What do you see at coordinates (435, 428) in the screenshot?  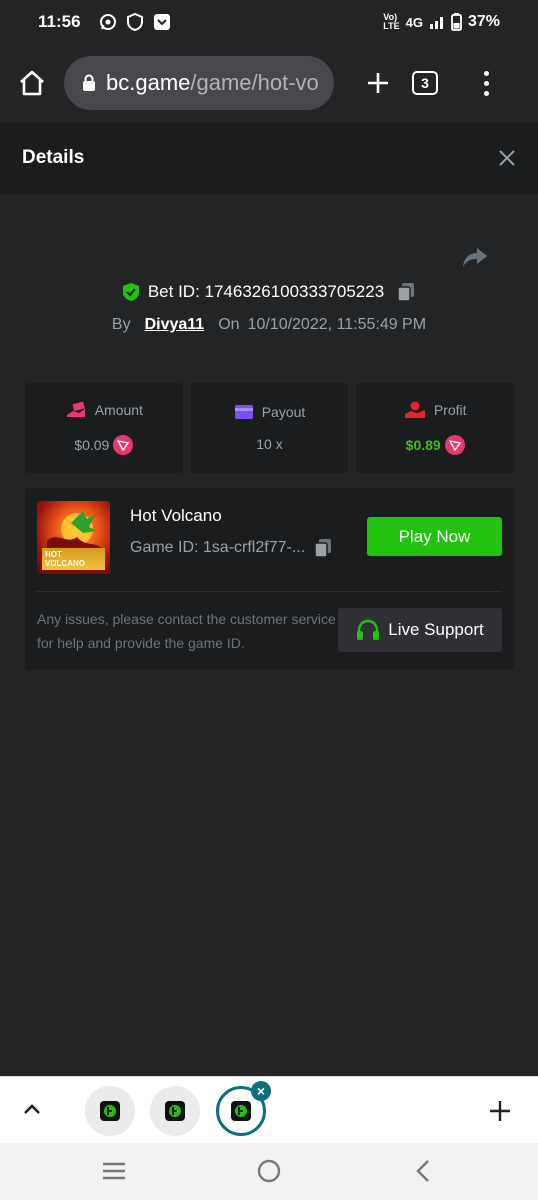 I see `stat-profit: Profit $0.89` at bounding box center [435, 428].